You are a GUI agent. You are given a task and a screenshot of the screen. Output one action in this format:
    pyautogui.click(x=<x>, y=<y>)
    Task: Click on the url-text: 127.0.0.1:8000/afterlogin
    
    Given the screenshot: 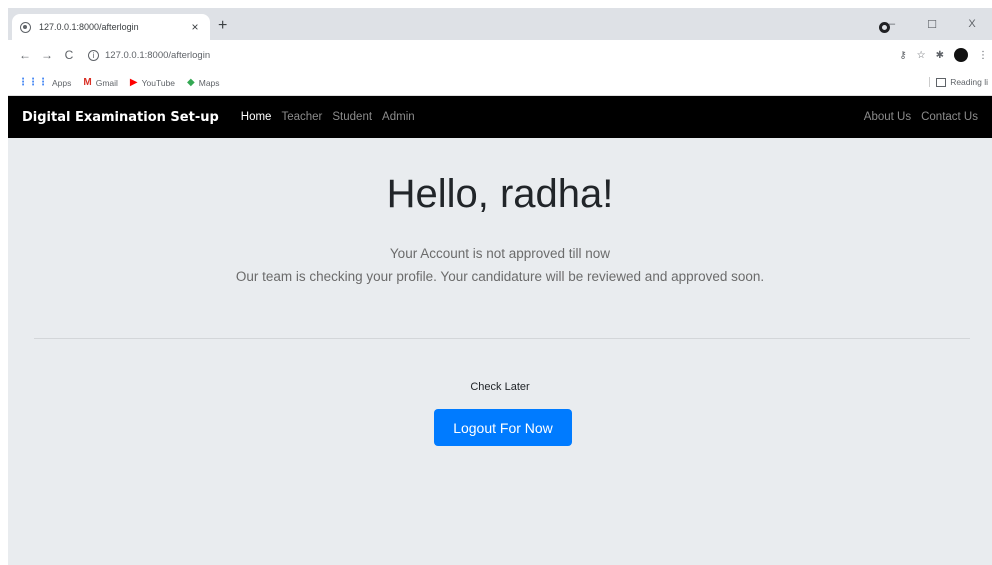 What is the action you would take?
    pyautogui.click(x=158, y=55)
    